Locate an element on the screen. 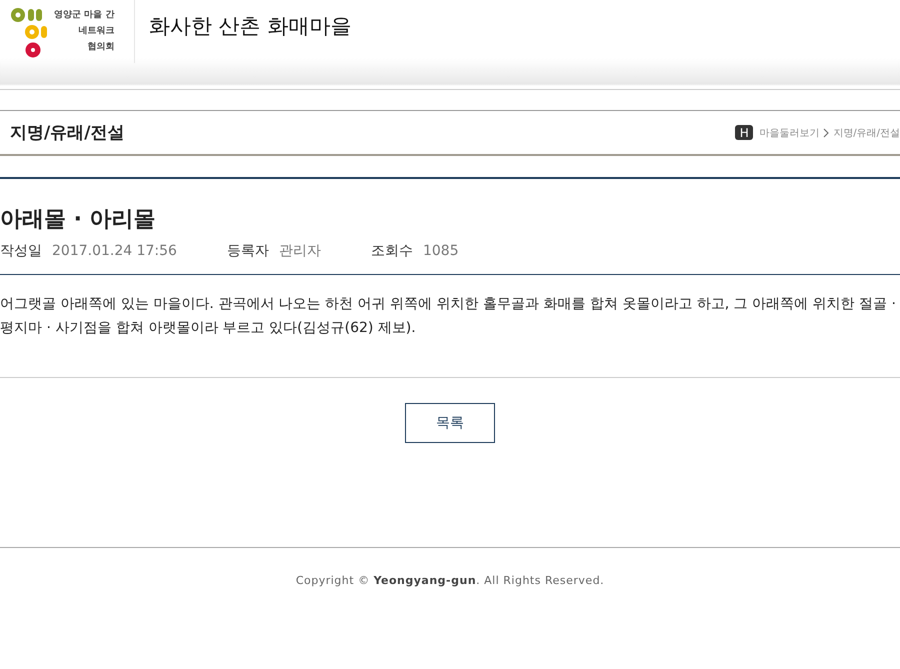 This screenshot has width=900, height=669. meta-value: 관리자 is located at coordinates (299, 251).